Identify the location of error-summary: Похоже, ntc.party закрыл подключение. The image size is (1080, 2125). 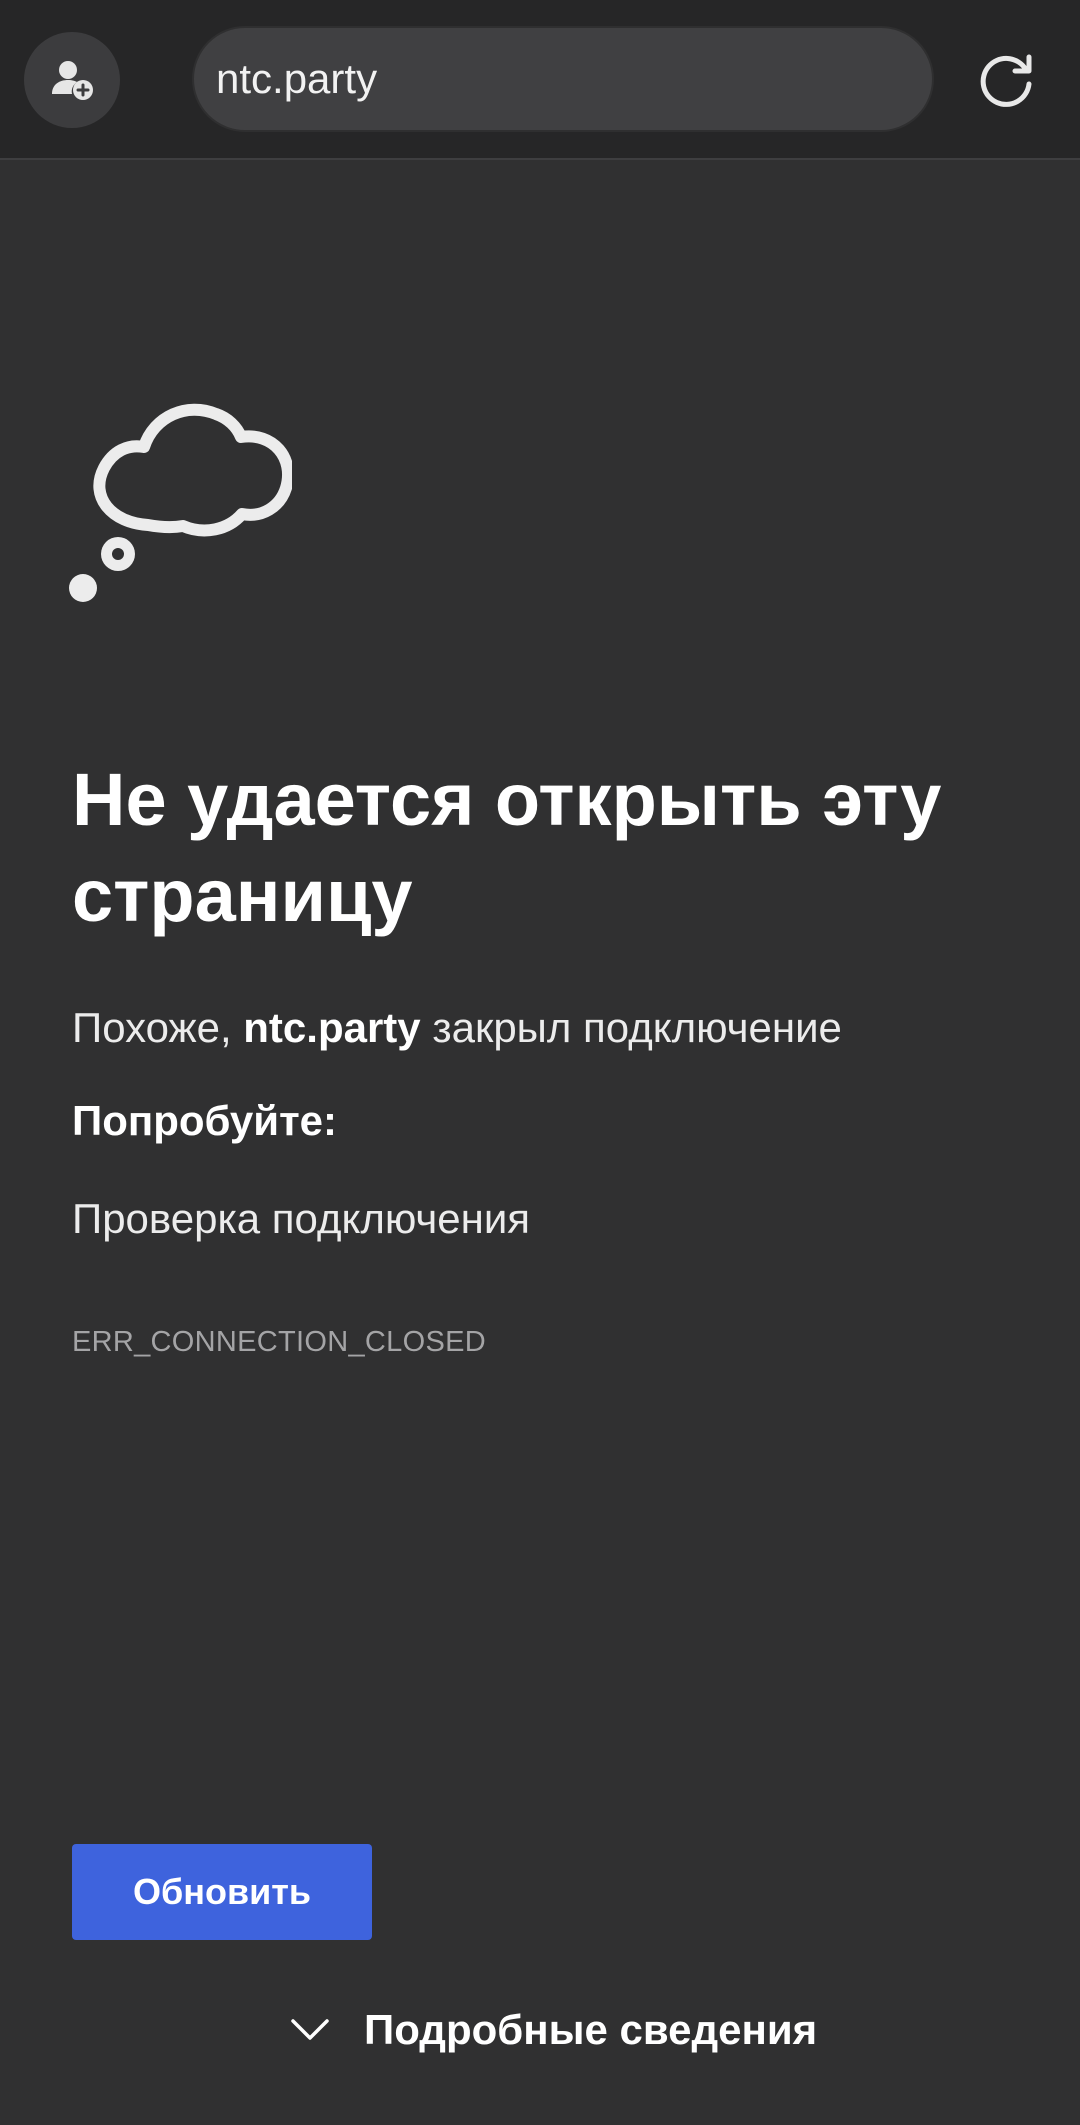
(457, 1028).